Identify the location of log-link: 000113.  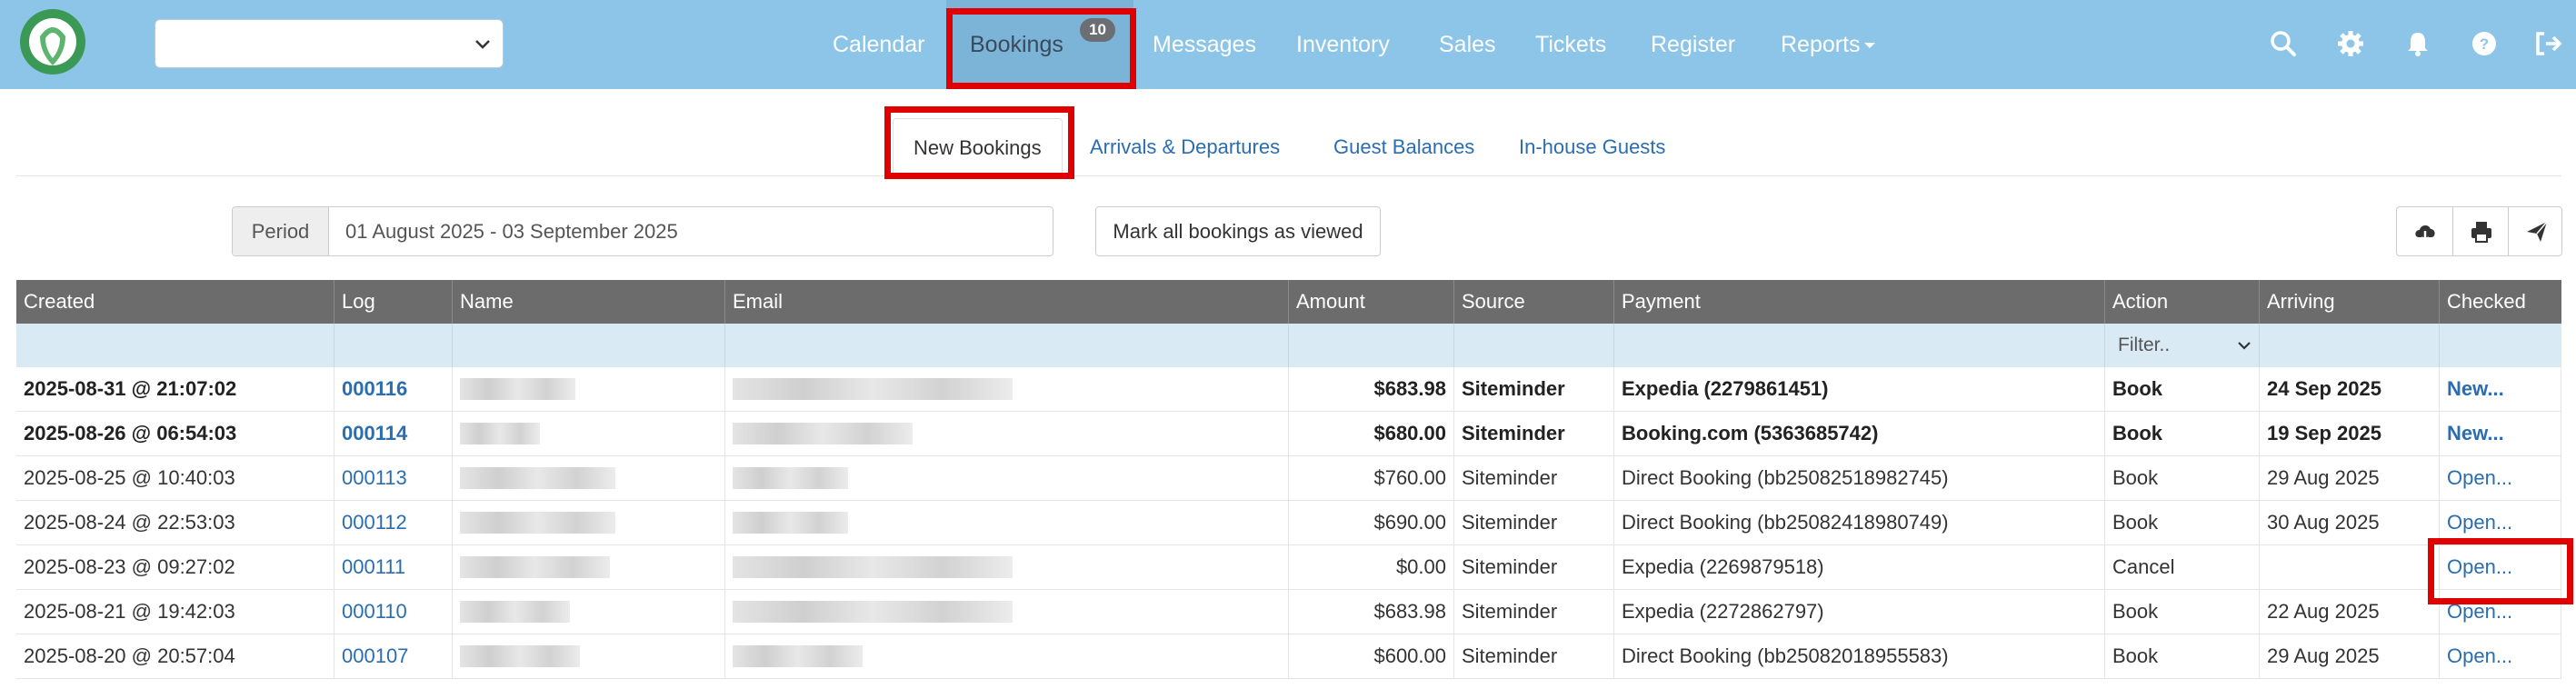
(374, 477).